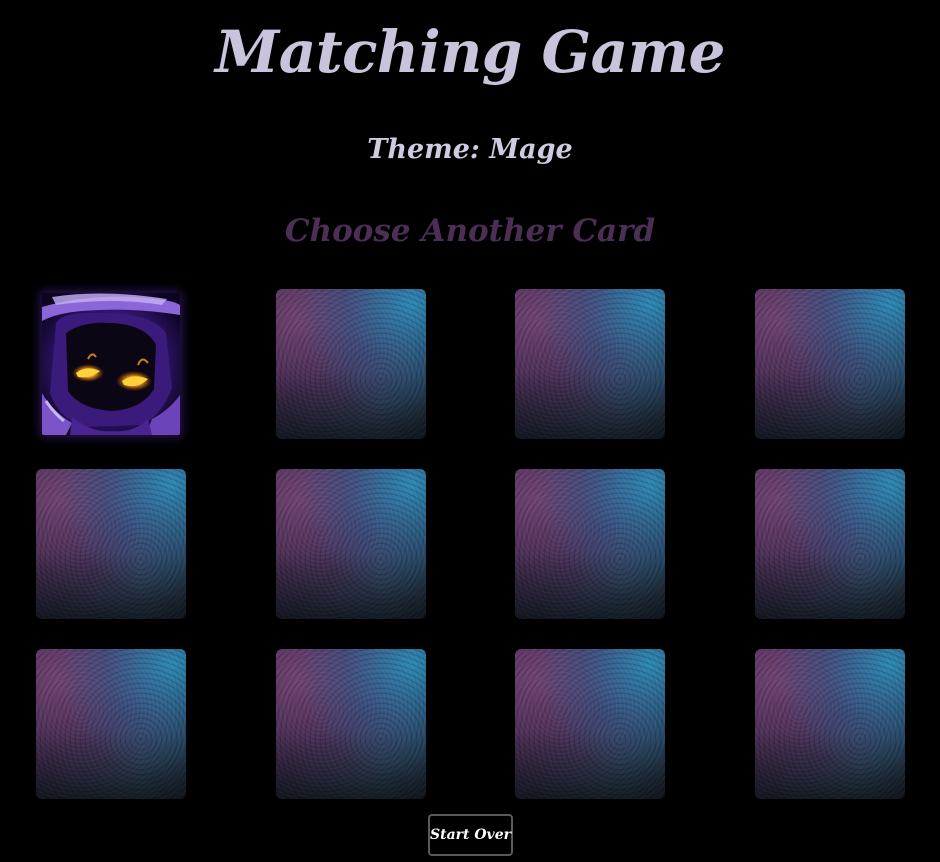 The image size is (940, 862). Describe the element at coordinates (470, 149) in the screenshot. I see `theme-label: Theme: Mage` at that location.